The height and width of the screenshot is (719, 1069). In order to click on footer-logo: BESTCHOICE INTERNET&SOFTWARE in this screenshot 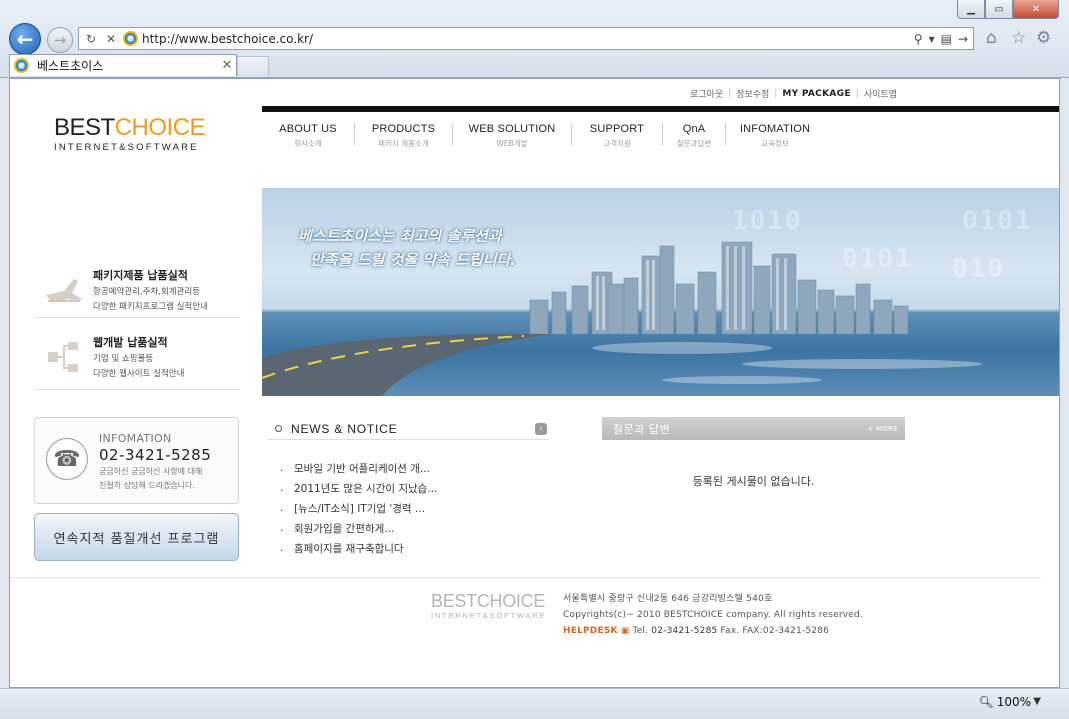, I will do `click(488, 605)`.